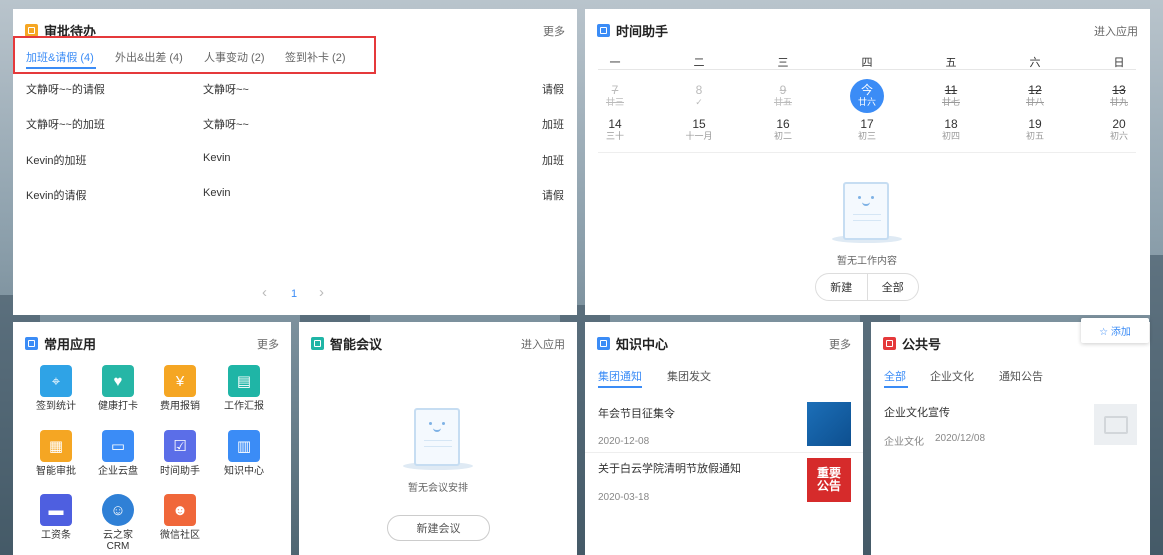 The height and width of the screenshot is (555, 1163). I want to click on calendar-day: 8 ✓, so click(699, 95).